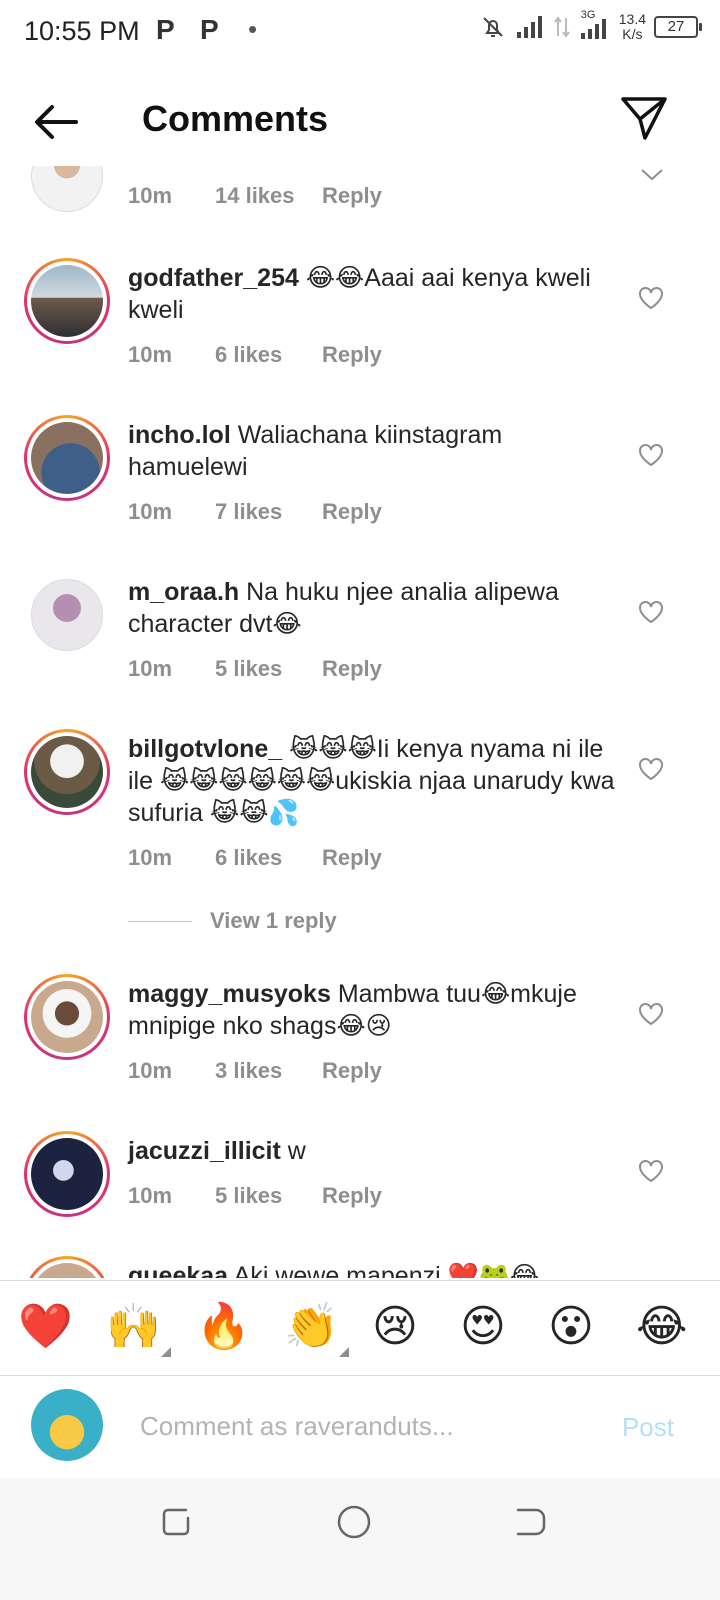  I want to click on comment-username: m_oraa.h, so click(183, 592).